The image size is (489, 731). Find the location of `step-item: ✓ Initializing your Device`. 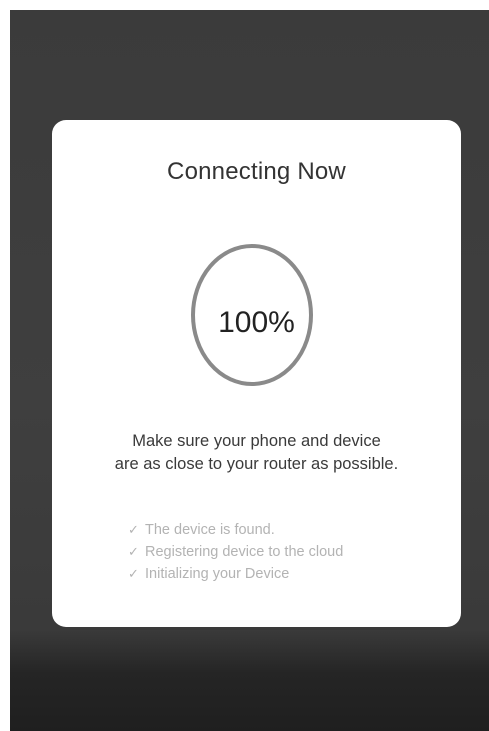

step-item: ✓ Initializing your Device is located at coordinates (235, 574).